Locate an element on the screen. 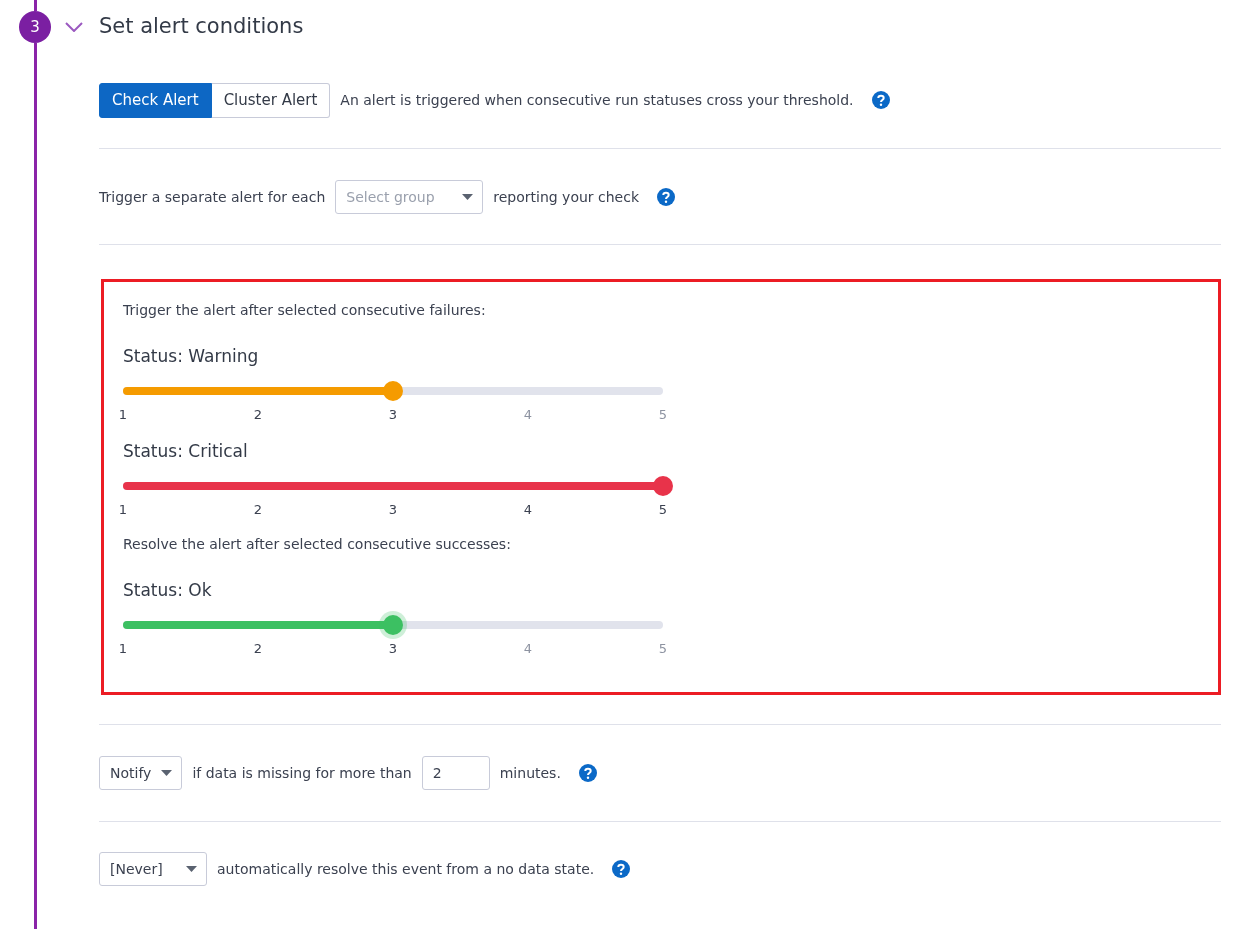 Image resolution: width=1238 pixels, height=929 pixels. resolve-dropdown: [Never] is located at coordinates (153, 869).